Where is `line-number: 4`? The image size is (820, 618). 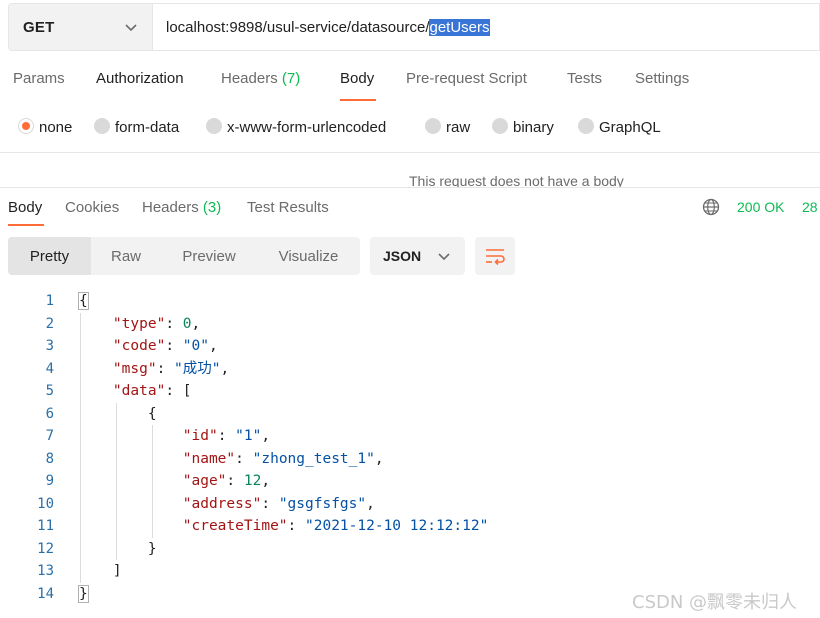 line-number: 4 is located at coordinates (49, 368).